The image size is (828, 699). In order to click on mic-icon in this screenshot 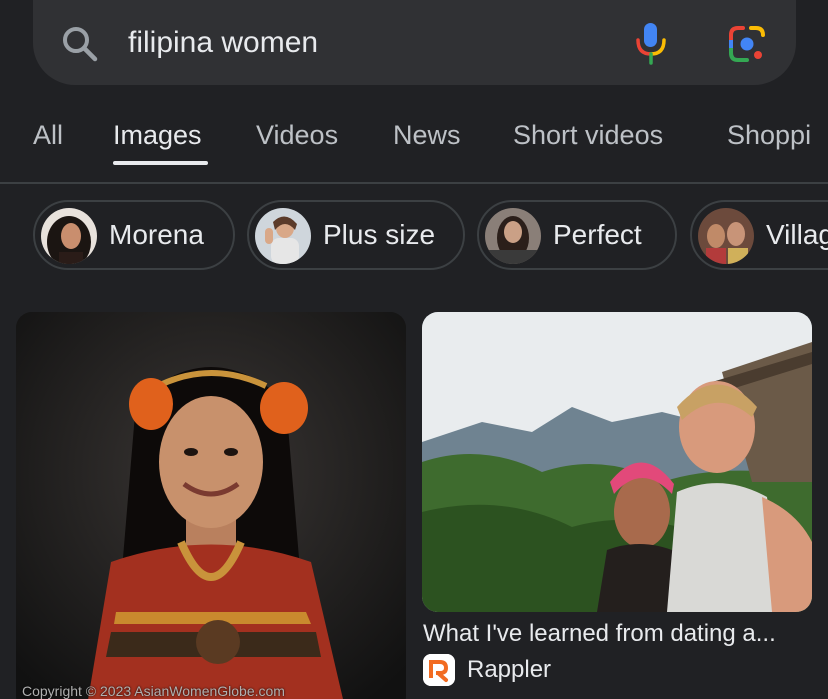, I will do `click(651, 43)`.